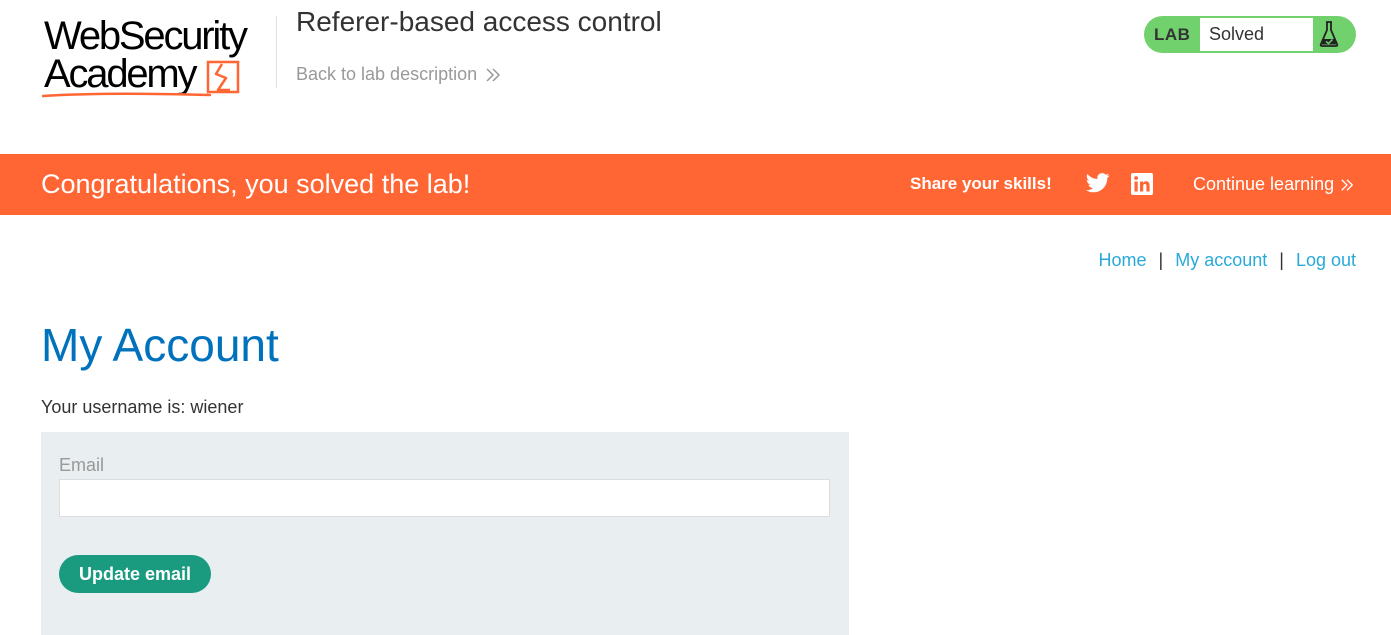 Image resolution: width=1391 pixels, height=635 pixels. I want to click on share-skills-label: Share your skills!, so click(981, 183).